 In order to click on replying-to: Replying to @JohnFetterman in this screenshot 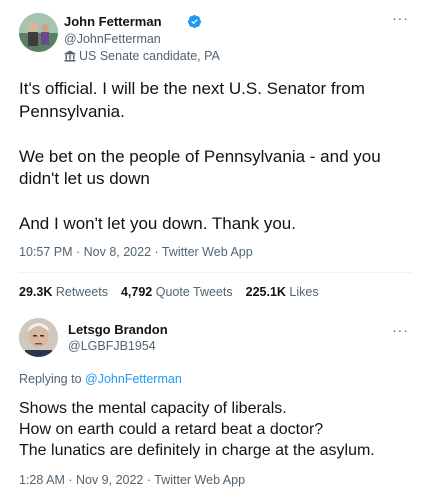, I will do `click(100, 379)`.